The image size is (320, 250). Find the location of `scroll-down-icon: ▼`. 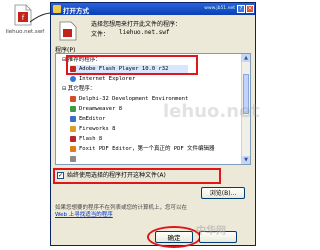

scroll-down-icon: ▼ is located at coordinates (246, 160).